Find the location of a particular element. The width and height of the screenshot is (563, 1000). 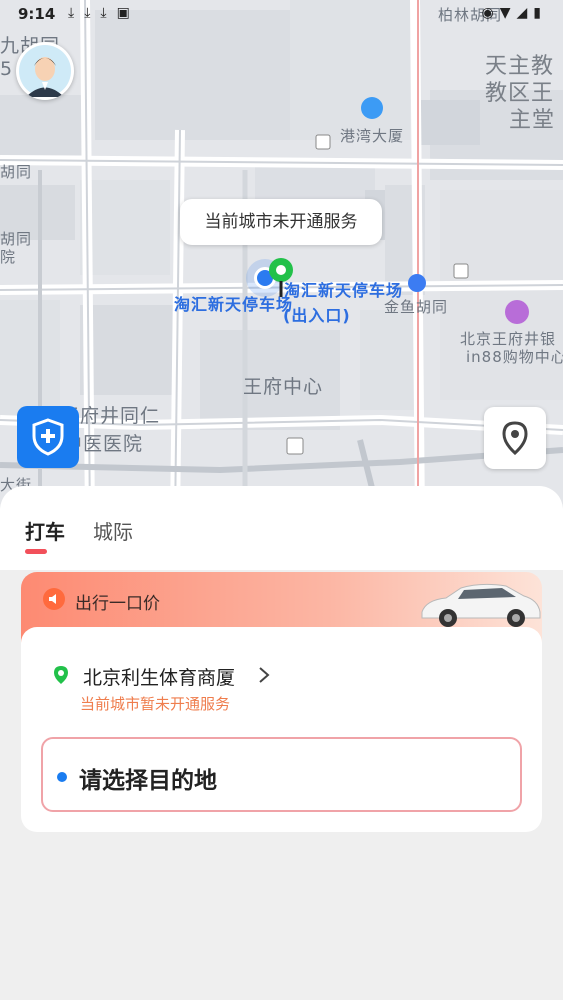

map-label: 胡同 is located at coordinates (16, 172).